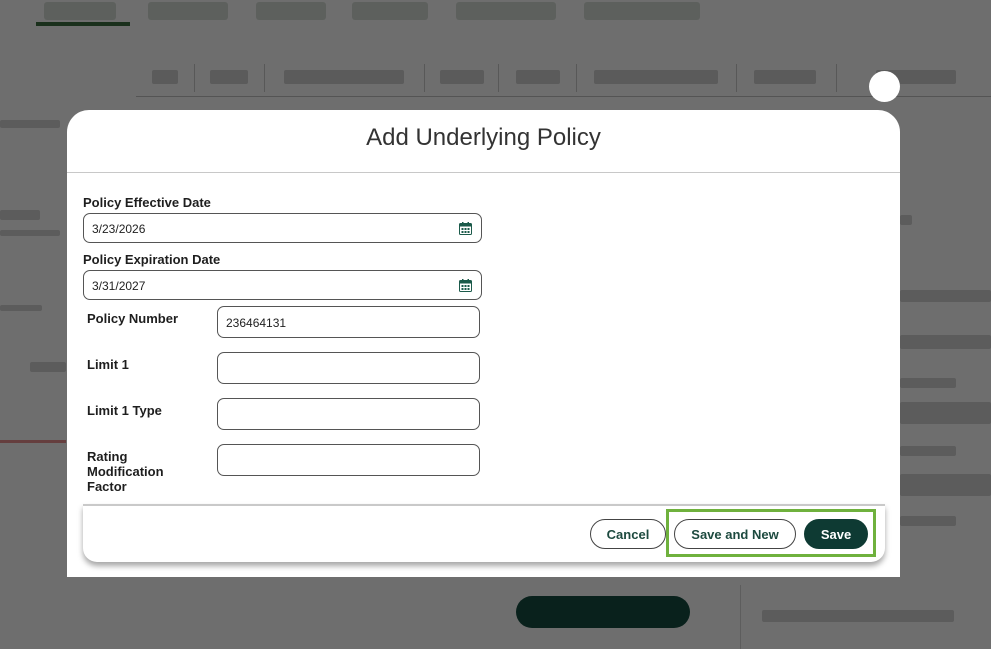 This screenshot has width=991, height=649. What do you see at coordinates (124, 410) in the screenshot?
I see `limit1-type-label: Limit 1 Type` at bounding box center [124, 410].